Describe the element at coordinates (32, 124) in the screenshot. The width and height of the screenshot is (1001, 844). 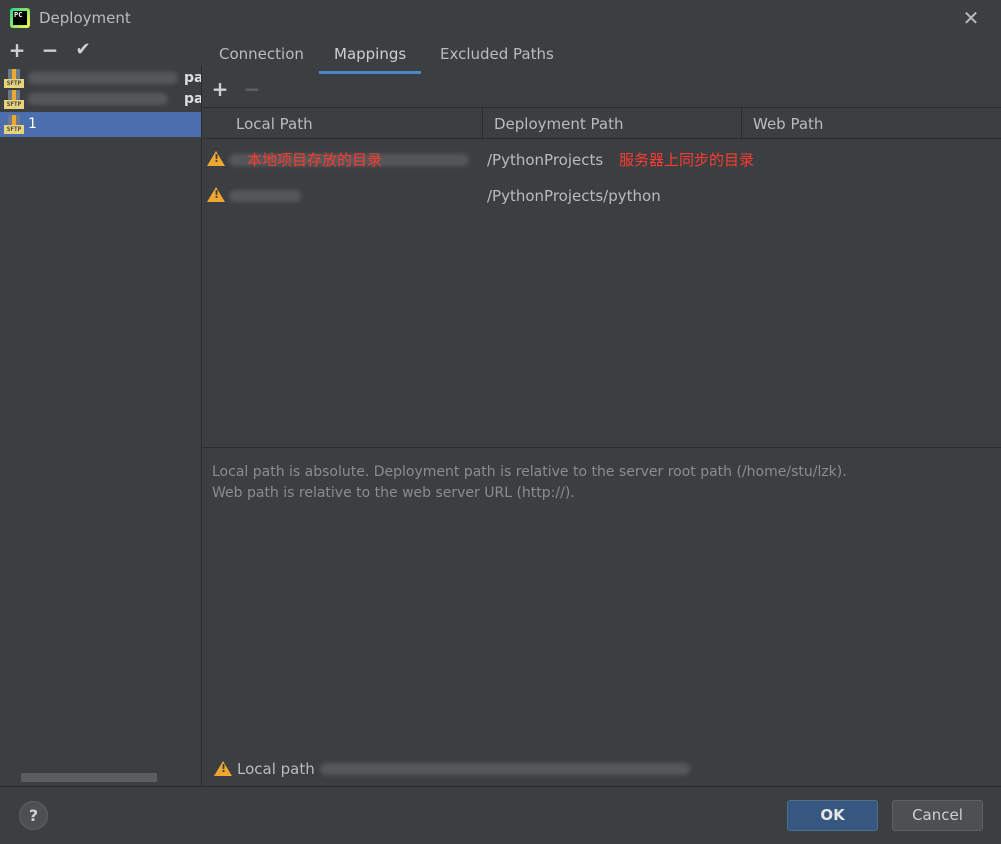
I see `server-name: 1` at that location.